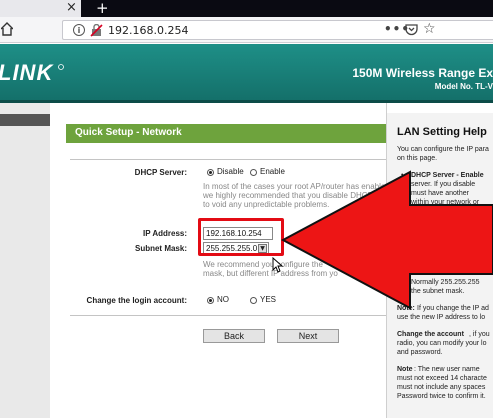  Describe the element at coordinates (253, 172) in the screenshot. I see `dhcp-enable-radio` at that location.